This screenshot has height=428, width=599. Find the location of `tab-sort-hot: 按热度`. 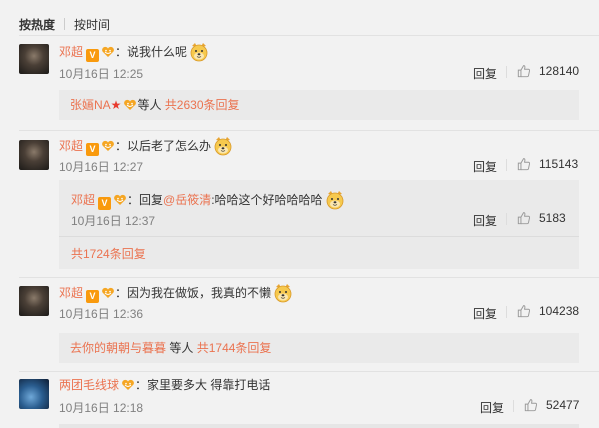

tab-sort-hot: 按热度 is located at coordinates (37, 24).